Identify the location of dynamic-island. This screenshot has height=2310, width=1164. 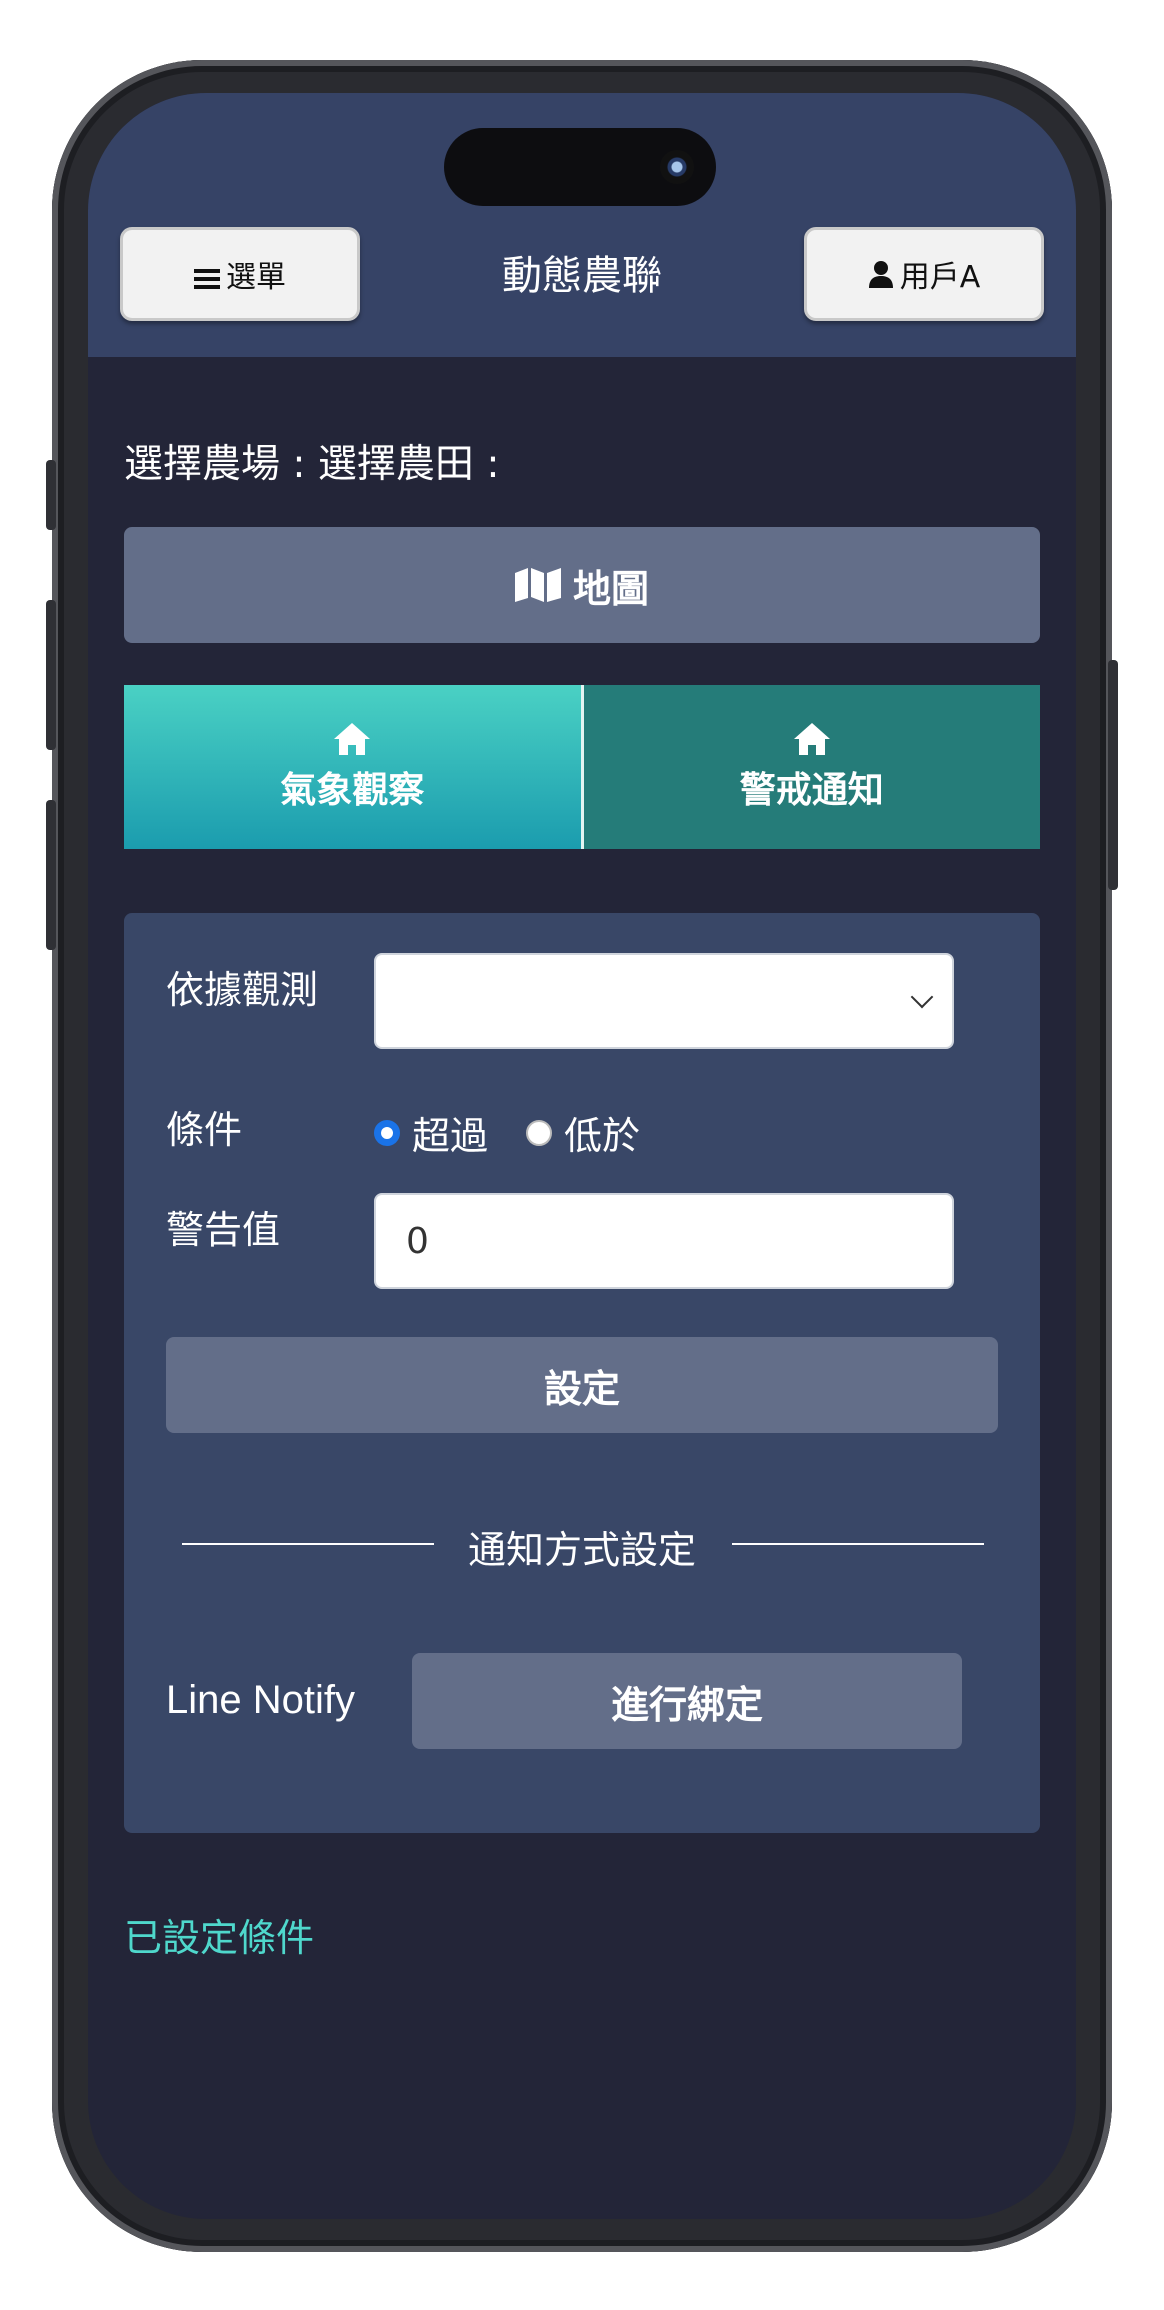
(580, 167).